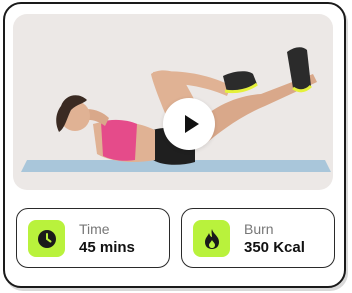 The image size is (352, 293). Describe the element at coordinates (93, 238) in the screenshot. I see `time-stat-card: Time 45 mins` at that location.